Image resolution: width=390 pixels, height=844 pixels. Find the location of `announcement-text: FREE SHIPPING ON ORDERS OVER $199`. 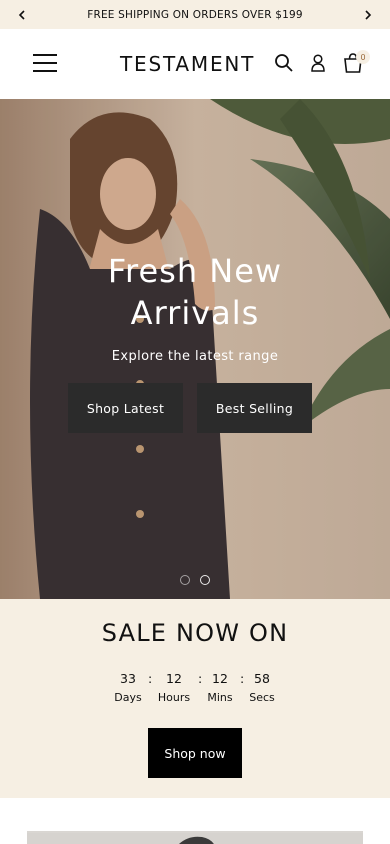

announcement-text: FREE SHIPPING ON ORDERS OVER $199 is located at coordinates (195, 14).